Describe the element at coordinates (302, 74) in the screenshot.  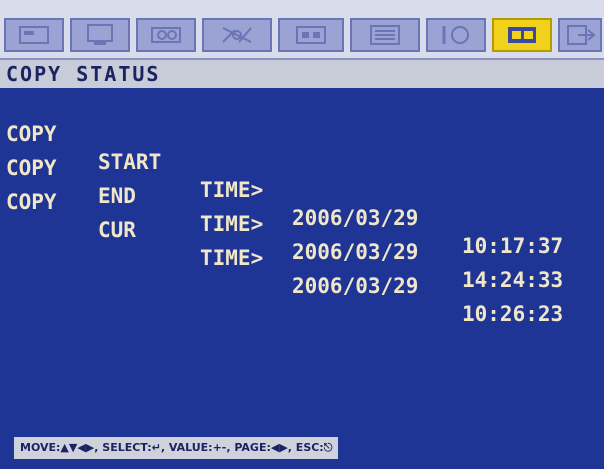
I see `section-title: COPY STATUS` at that location.